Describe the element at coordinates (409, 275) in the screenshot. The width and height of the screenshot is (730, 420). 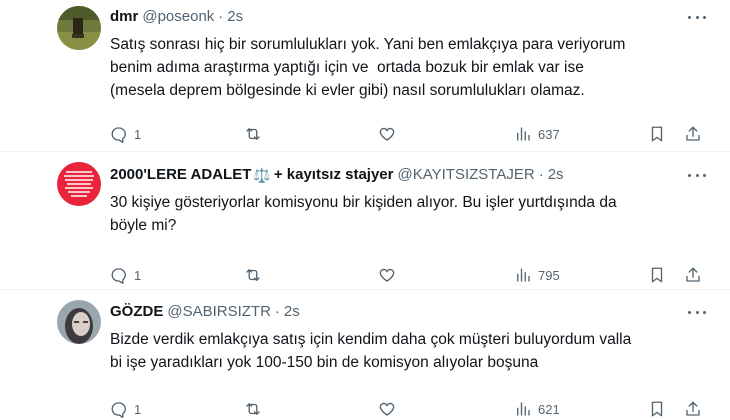
I see `tweet-actions: 1 795` at that location.